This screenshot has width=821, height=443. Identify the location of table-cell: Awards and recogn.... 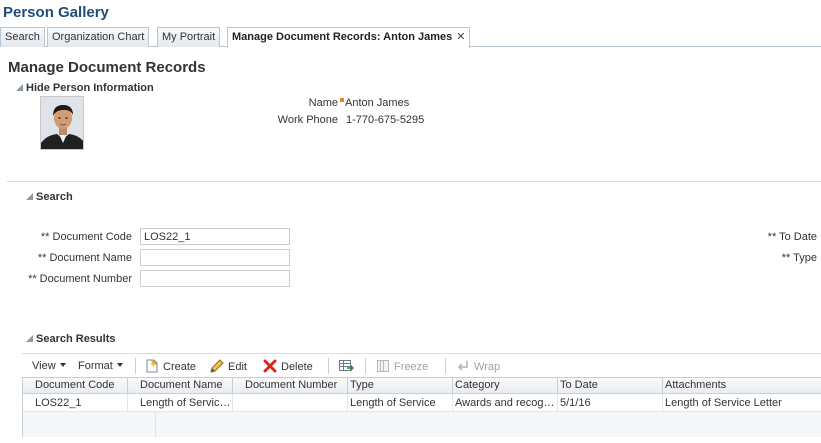
(505, 403).